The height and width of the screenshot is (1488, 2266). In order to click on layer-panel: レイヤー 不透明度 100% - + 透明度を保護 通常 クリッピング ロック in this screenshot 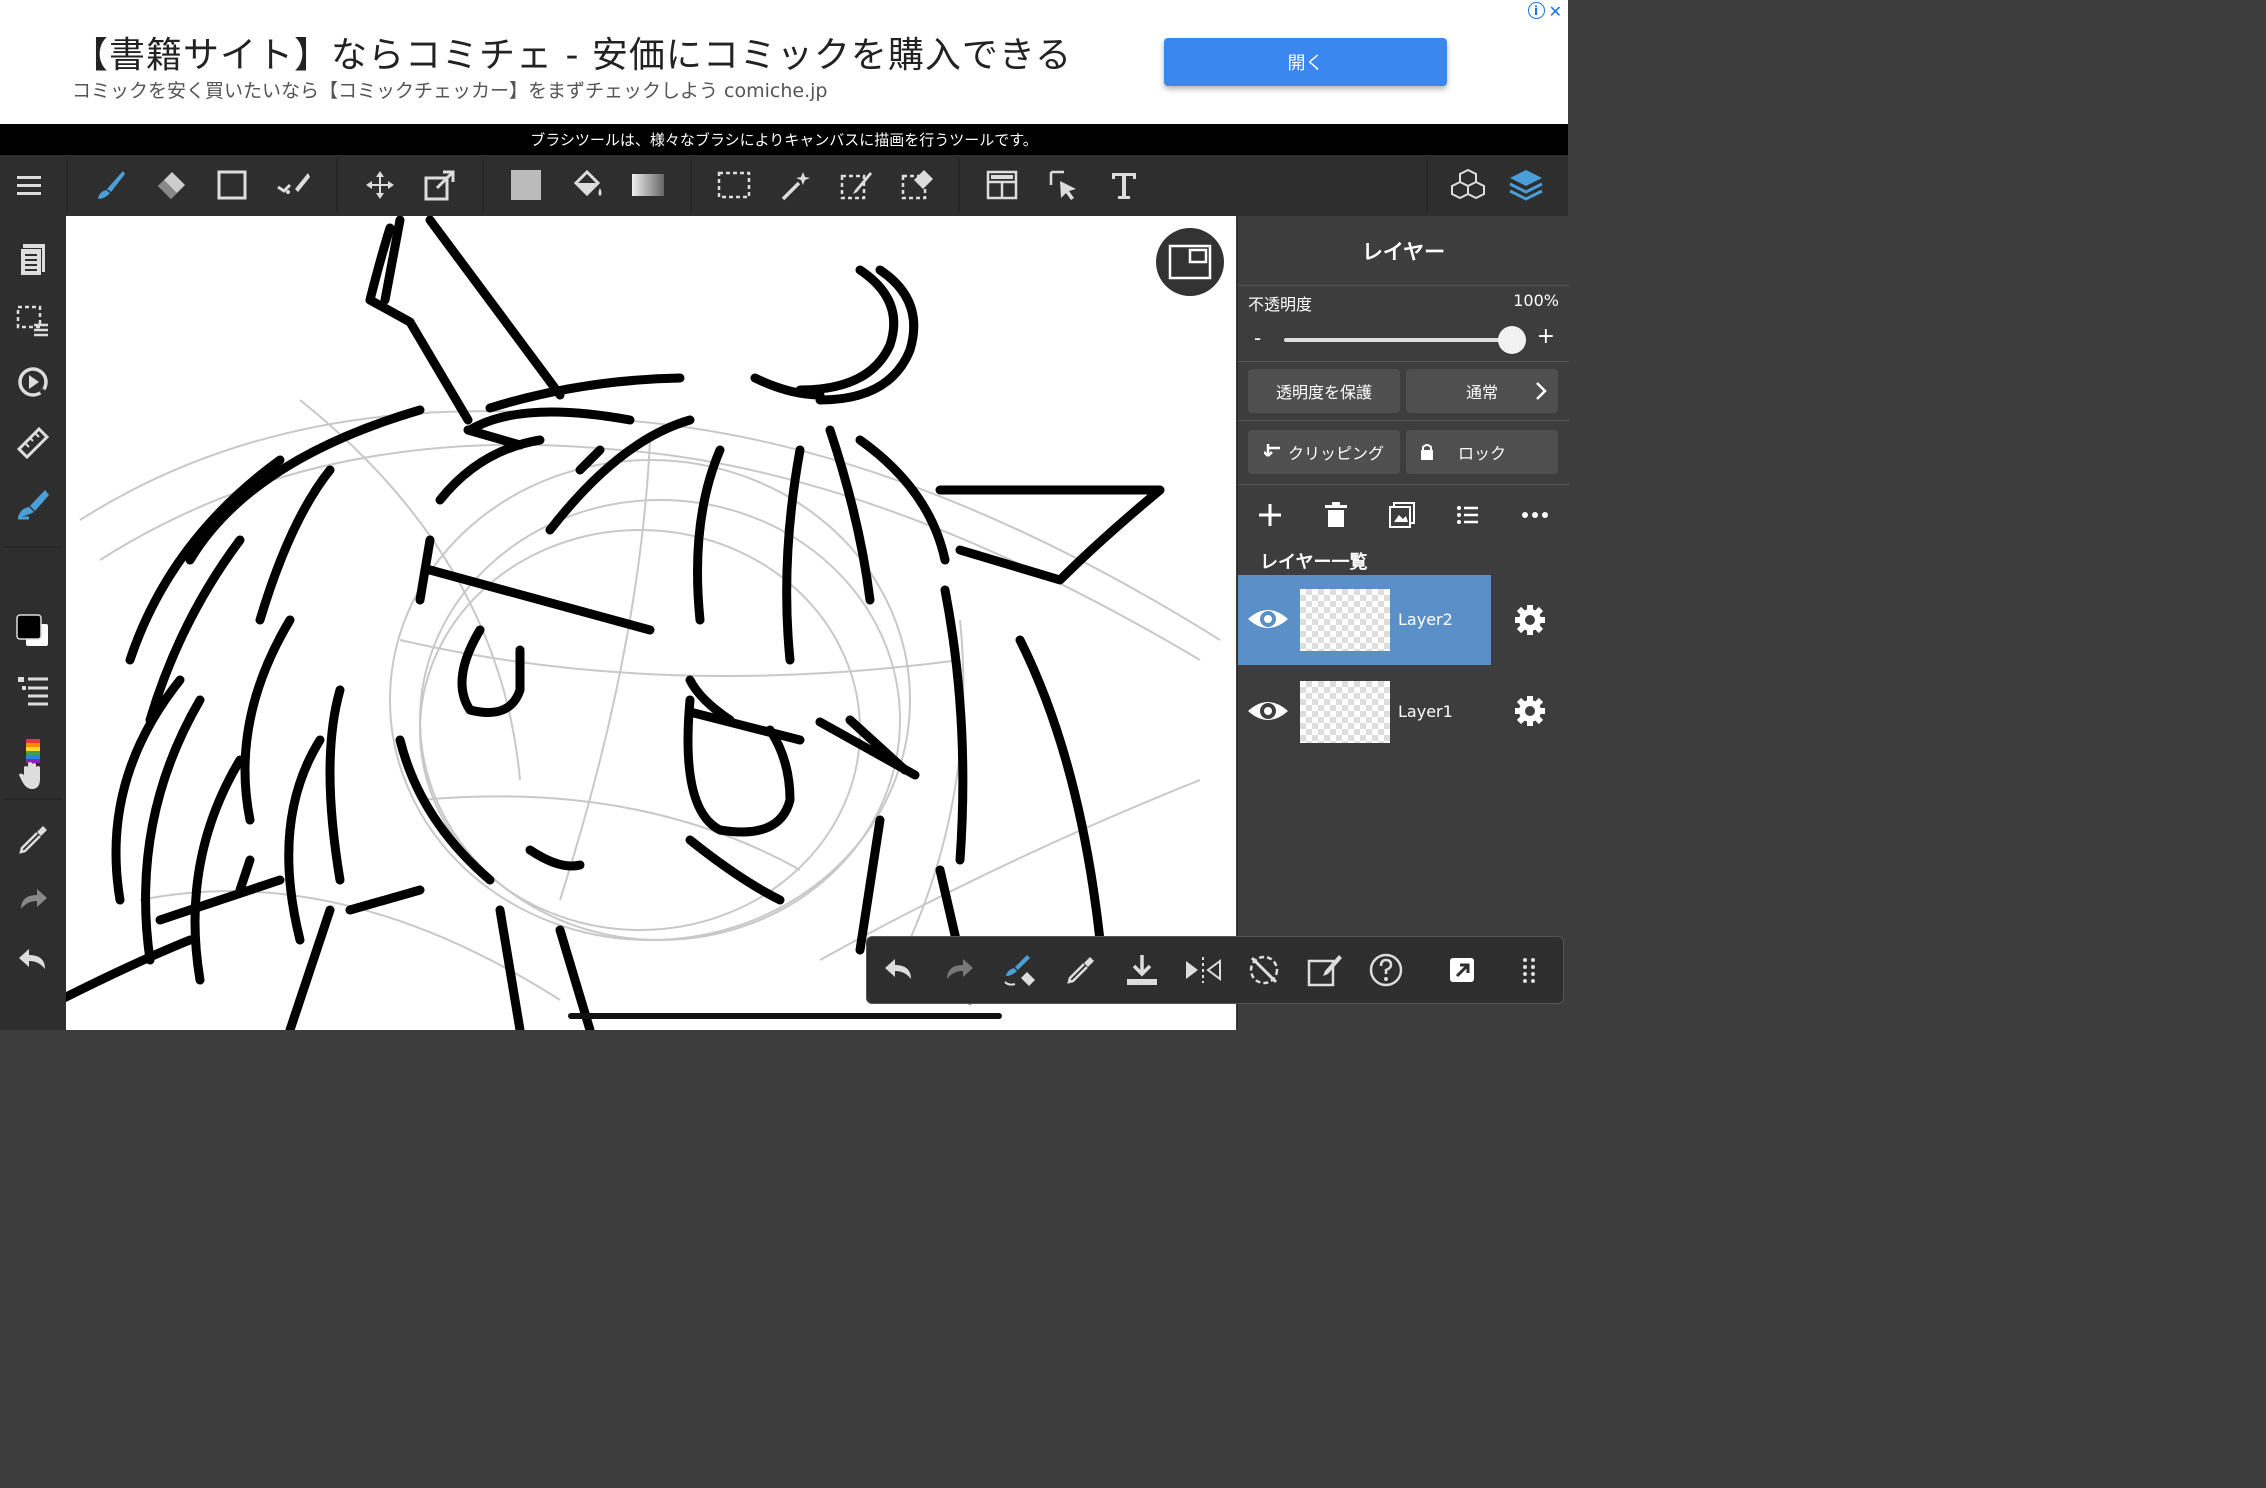, I will do `click(1403, 623)`.